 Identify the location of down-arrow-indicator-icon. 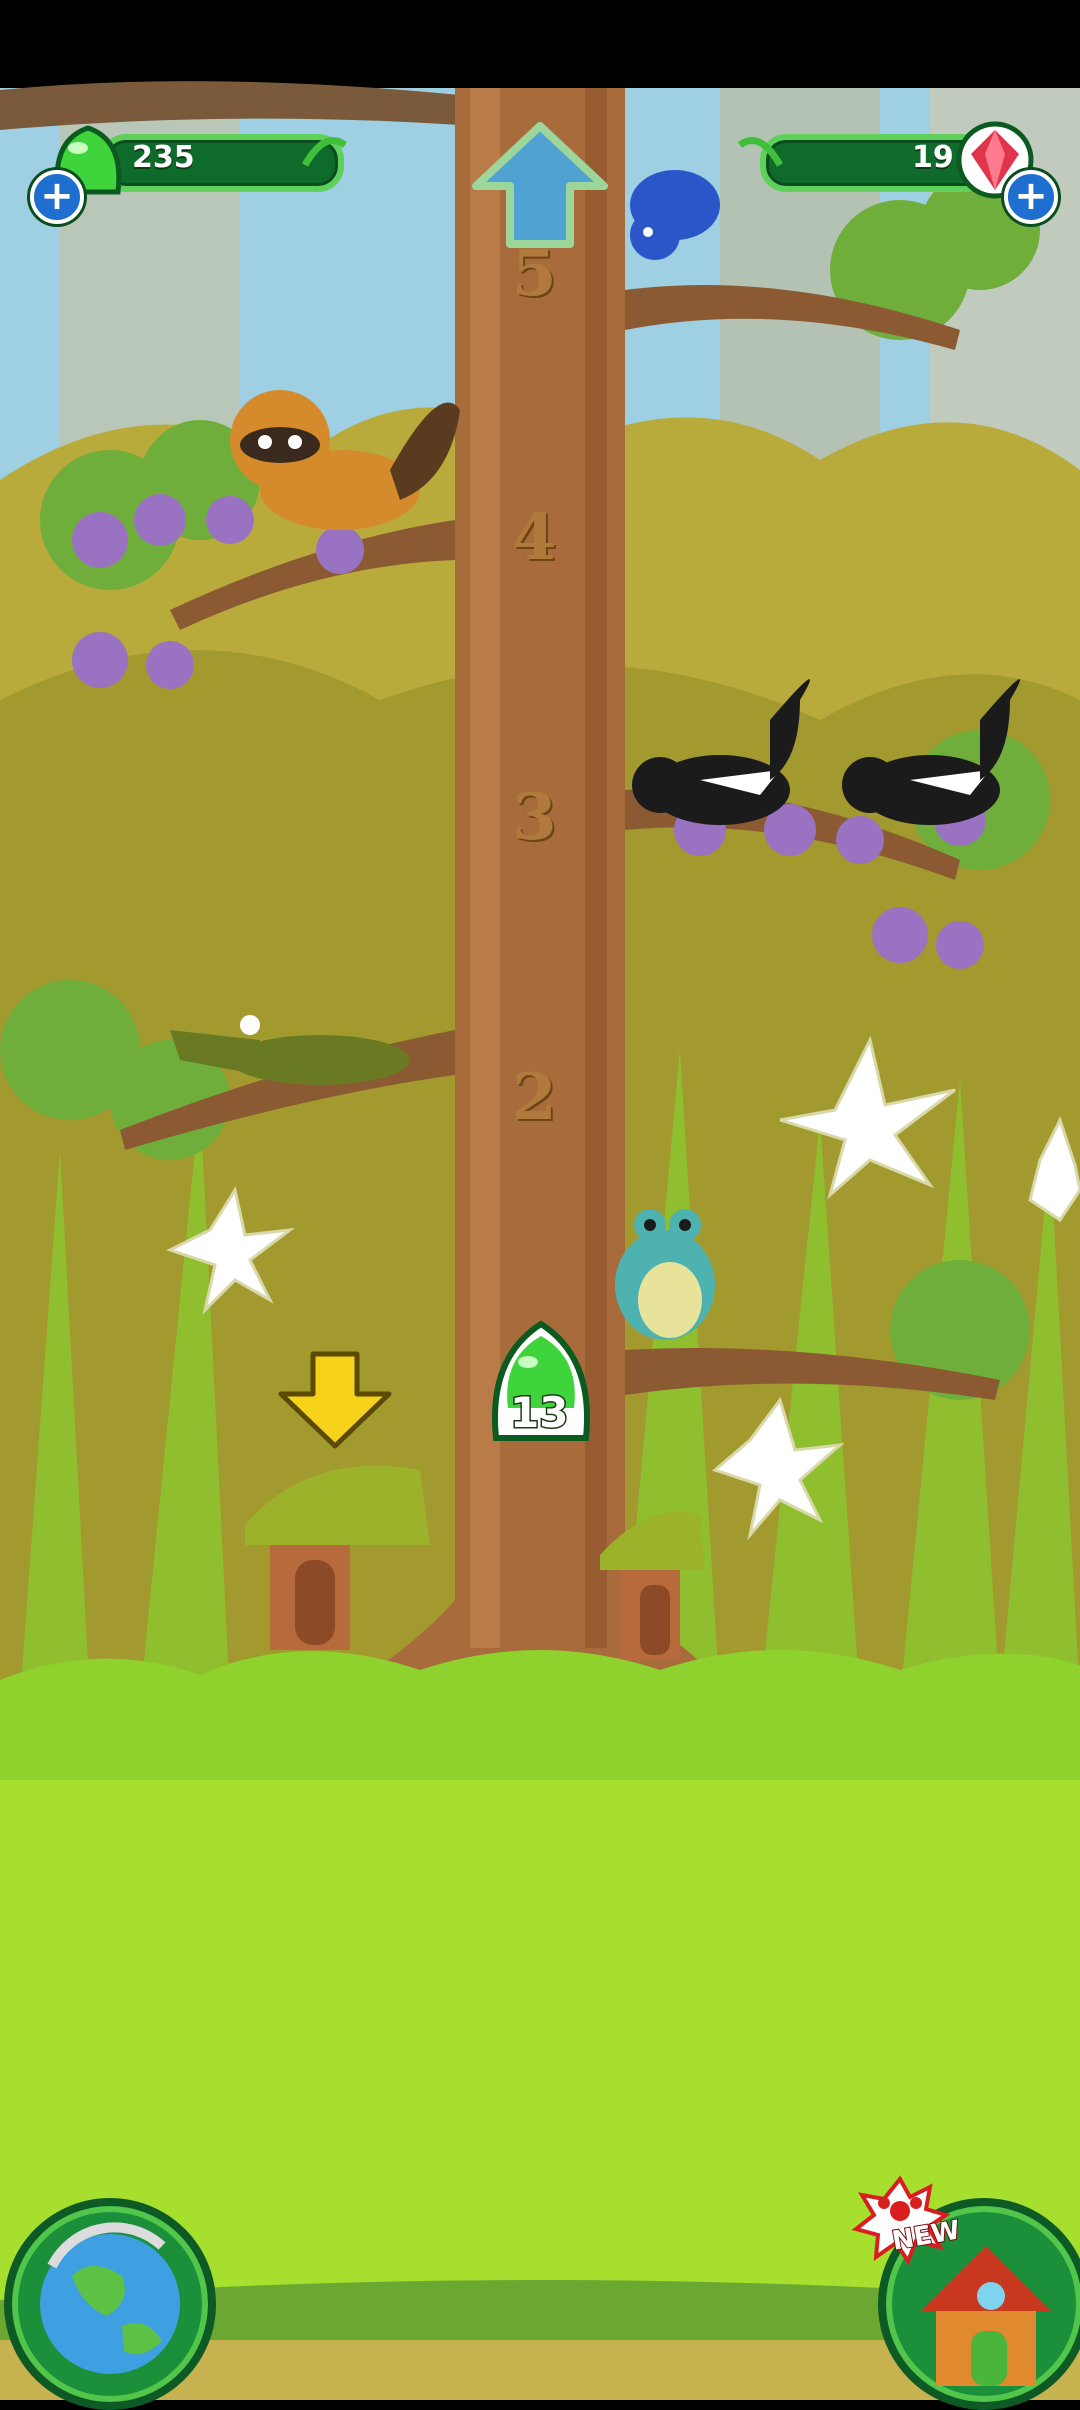
(335, 1400).